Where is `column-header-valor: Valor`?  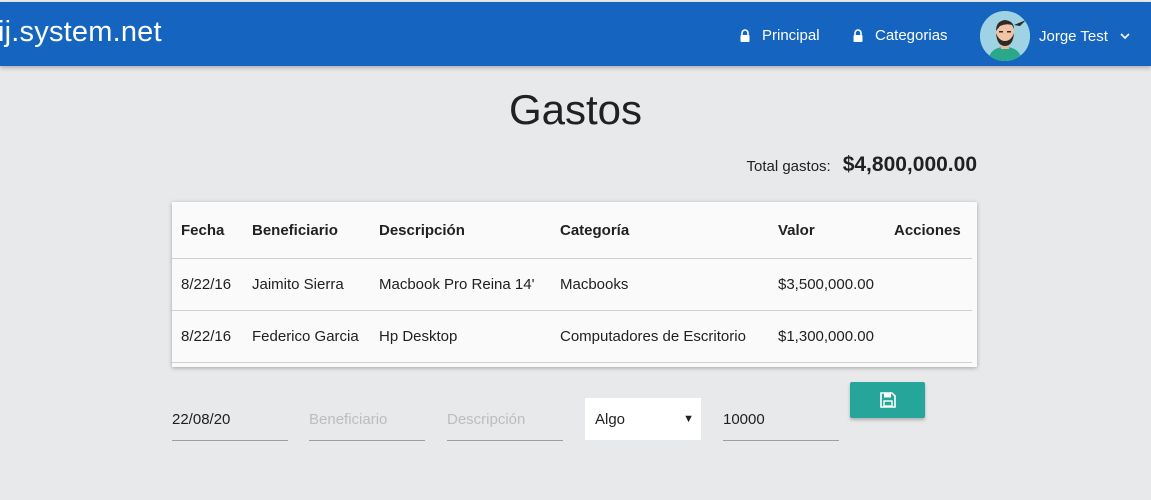
column-header-valor: Valor is located at coordinates (796, 230).